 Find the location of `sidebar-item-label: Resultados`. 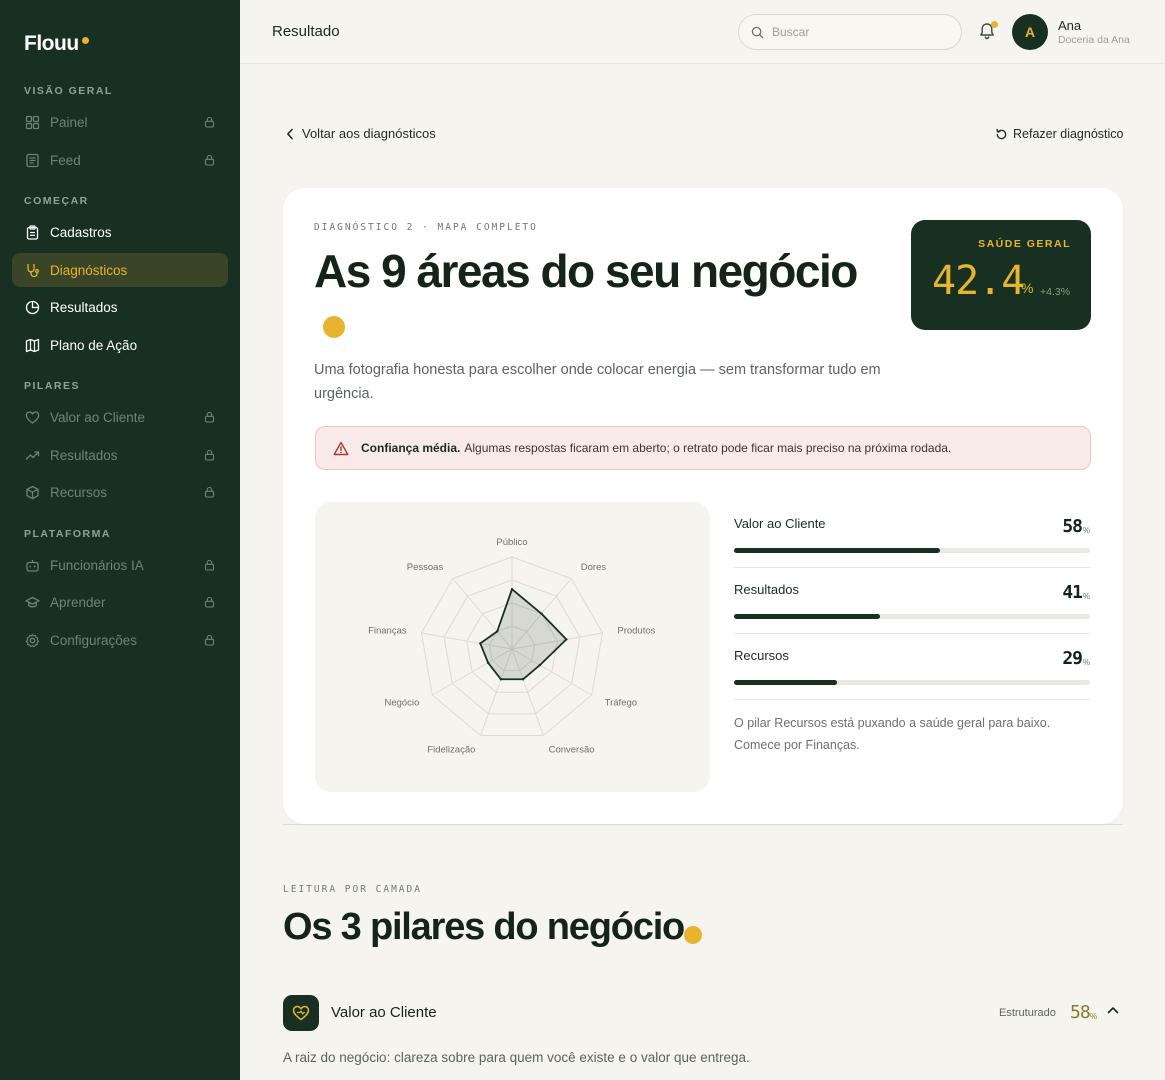

sidebar-item-label: Resultados is located at coordinates (84, 307).